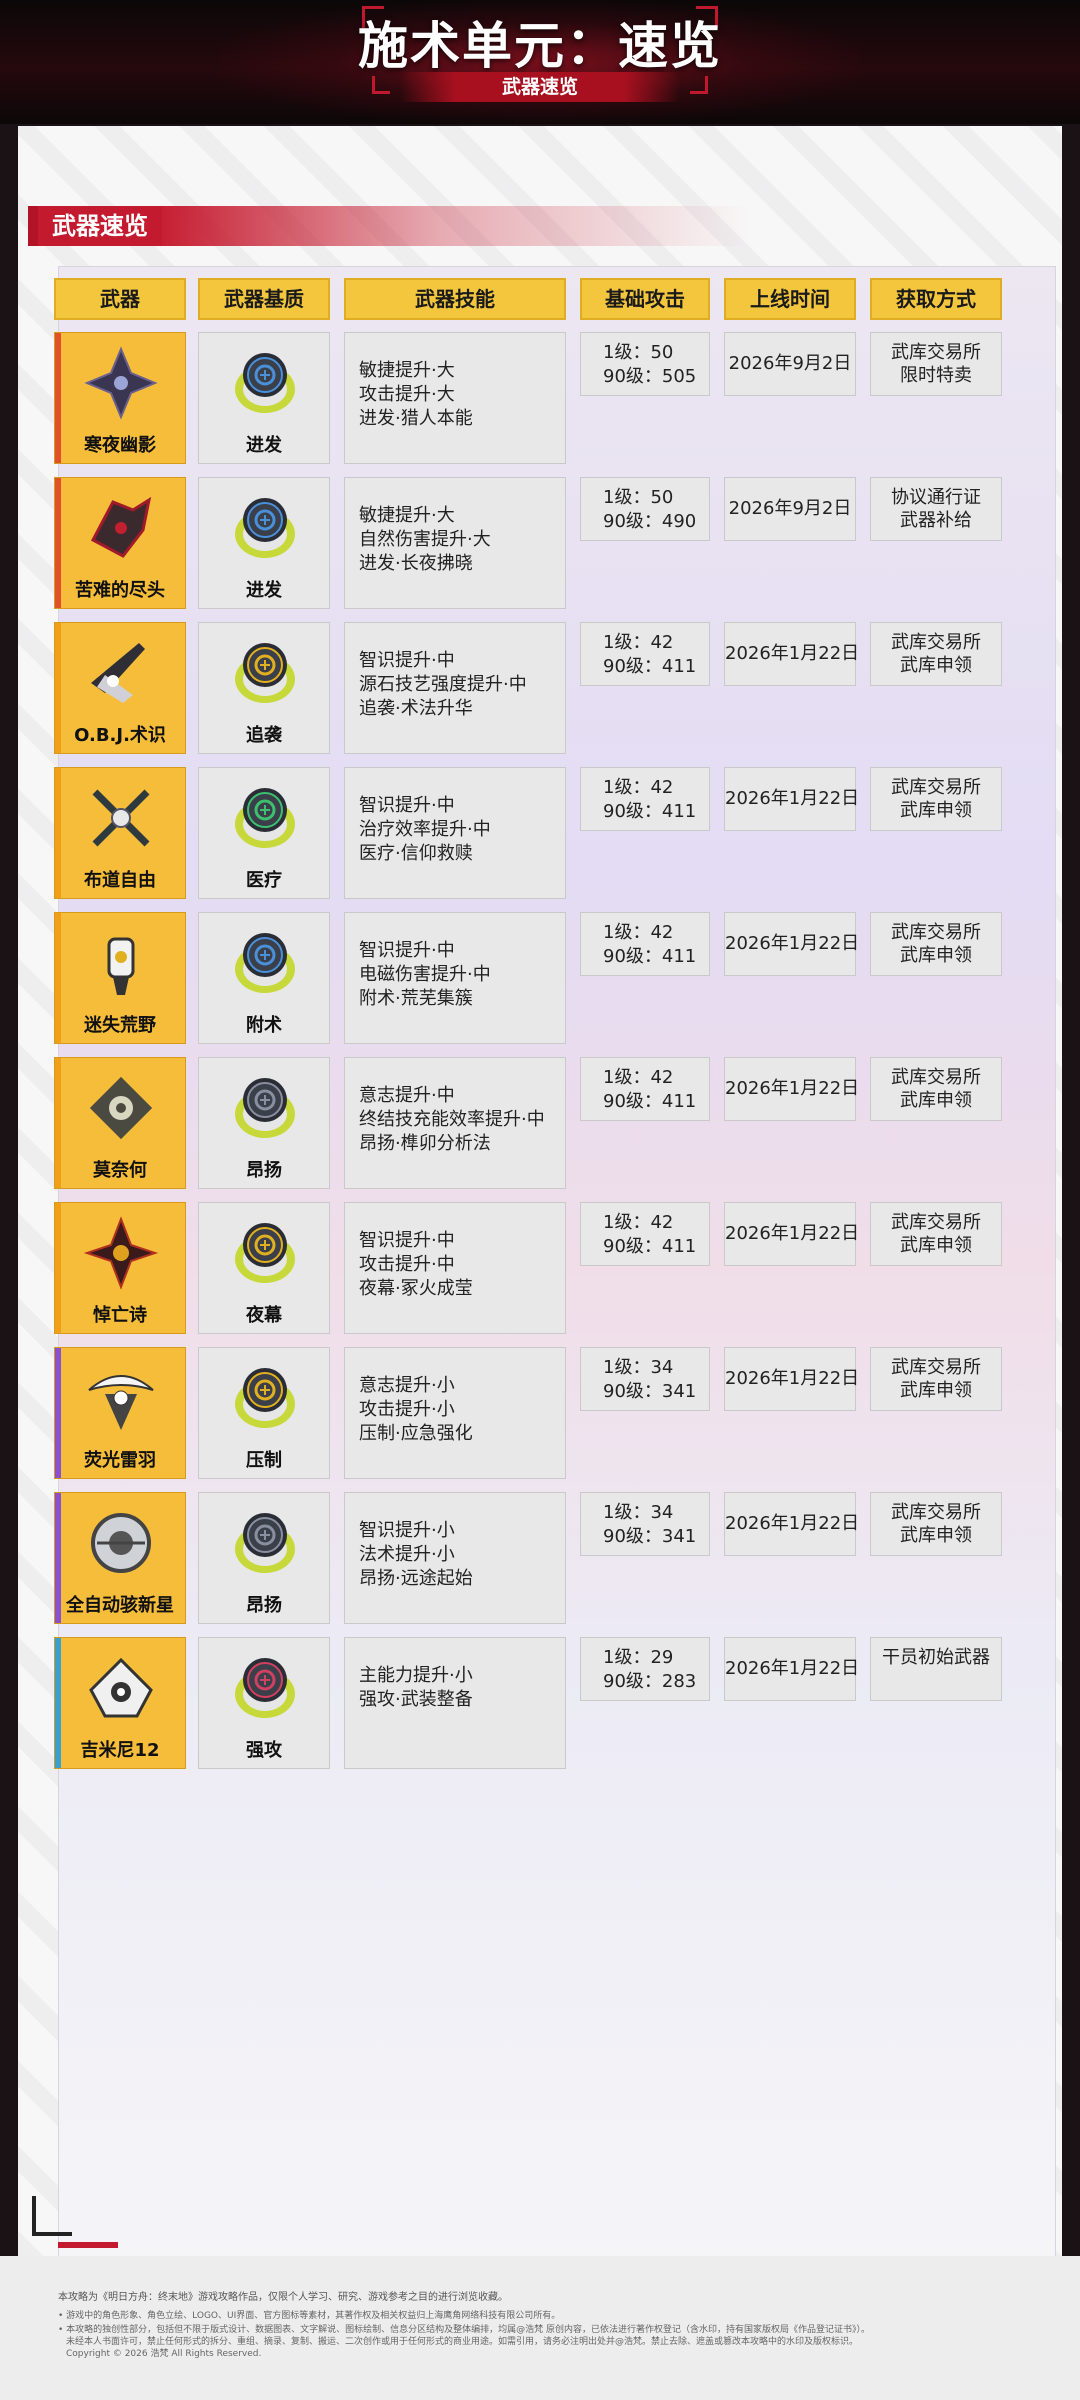 This screenshot has height=2400, width=1080. I want to click on weapon-card: 吉米尼12, so click(120, 1703).